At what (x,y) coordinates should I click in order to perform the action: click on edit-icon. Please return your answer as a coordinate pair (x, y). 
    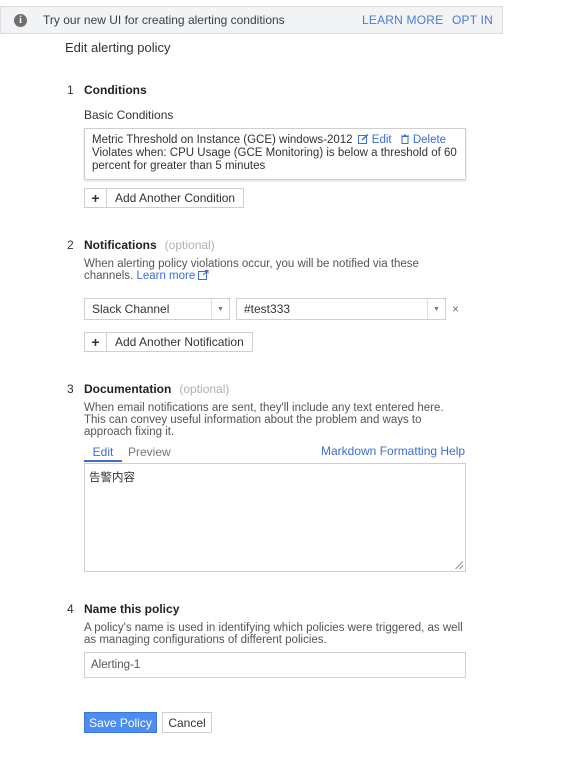
    Looking at the image, I should click on (363, 138).